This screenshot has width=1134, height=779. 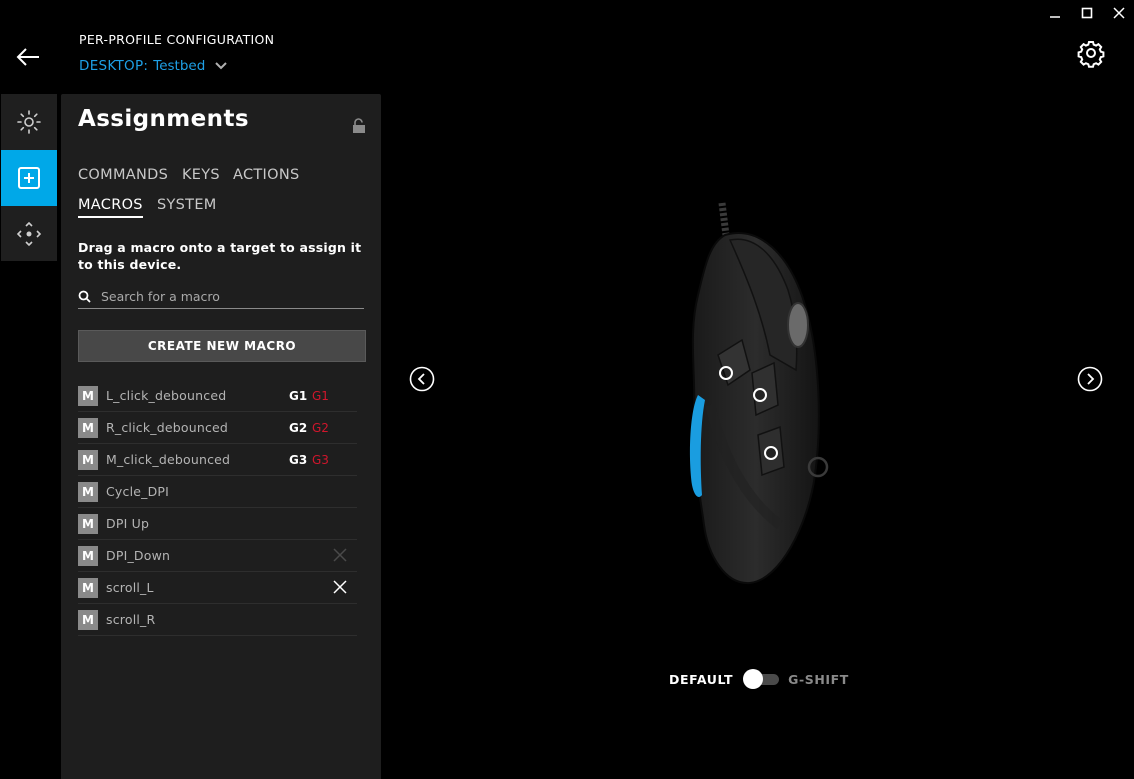 I want to click on next-view-button, so click(x=1090, y=379).